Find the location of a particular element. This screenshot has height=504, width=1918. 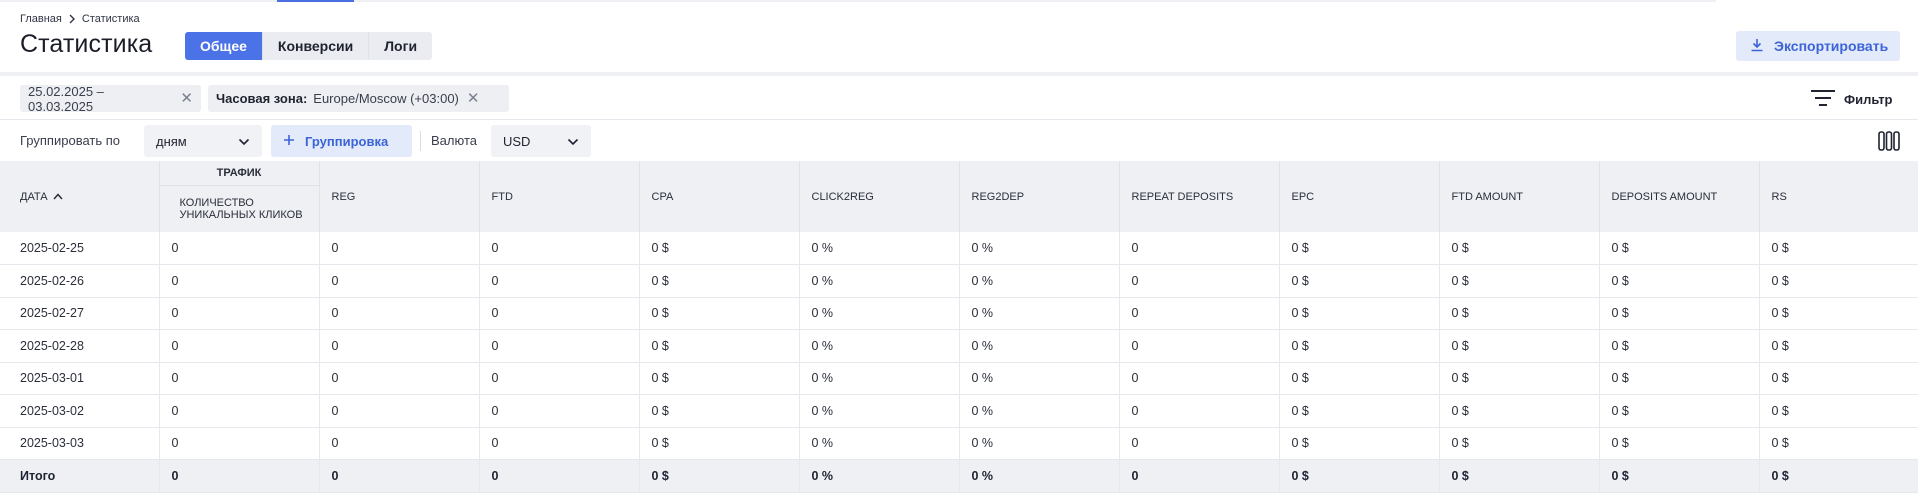

divider is located at coordinates (420, 141).